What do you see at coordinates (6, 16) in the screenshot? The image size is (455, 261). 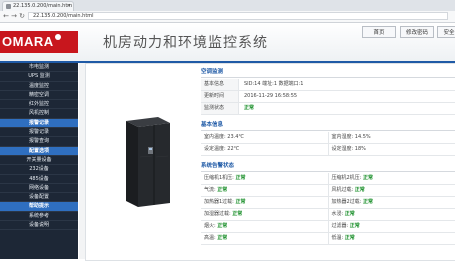 I see `back-arrow-icon: ←` at bounding box center [6, 16].